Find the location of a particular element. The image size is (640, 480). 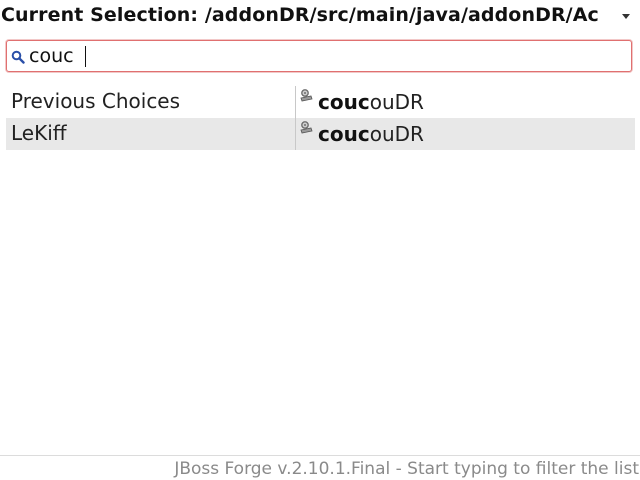

result-category: Previous Choices is located at coordinates (96, 101).